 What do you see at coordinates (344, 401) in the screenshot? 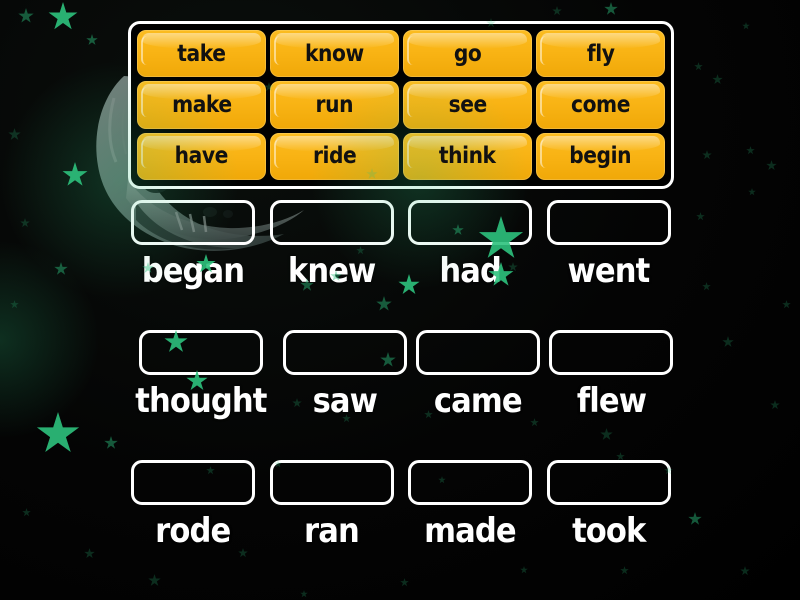
I see `answer-label: saw` at bounding box center [344, 401].